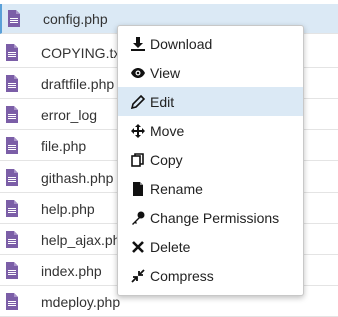 This screenshot has width=338, height=317. I want to click on menu-item-move: Move, so click(210, 130).